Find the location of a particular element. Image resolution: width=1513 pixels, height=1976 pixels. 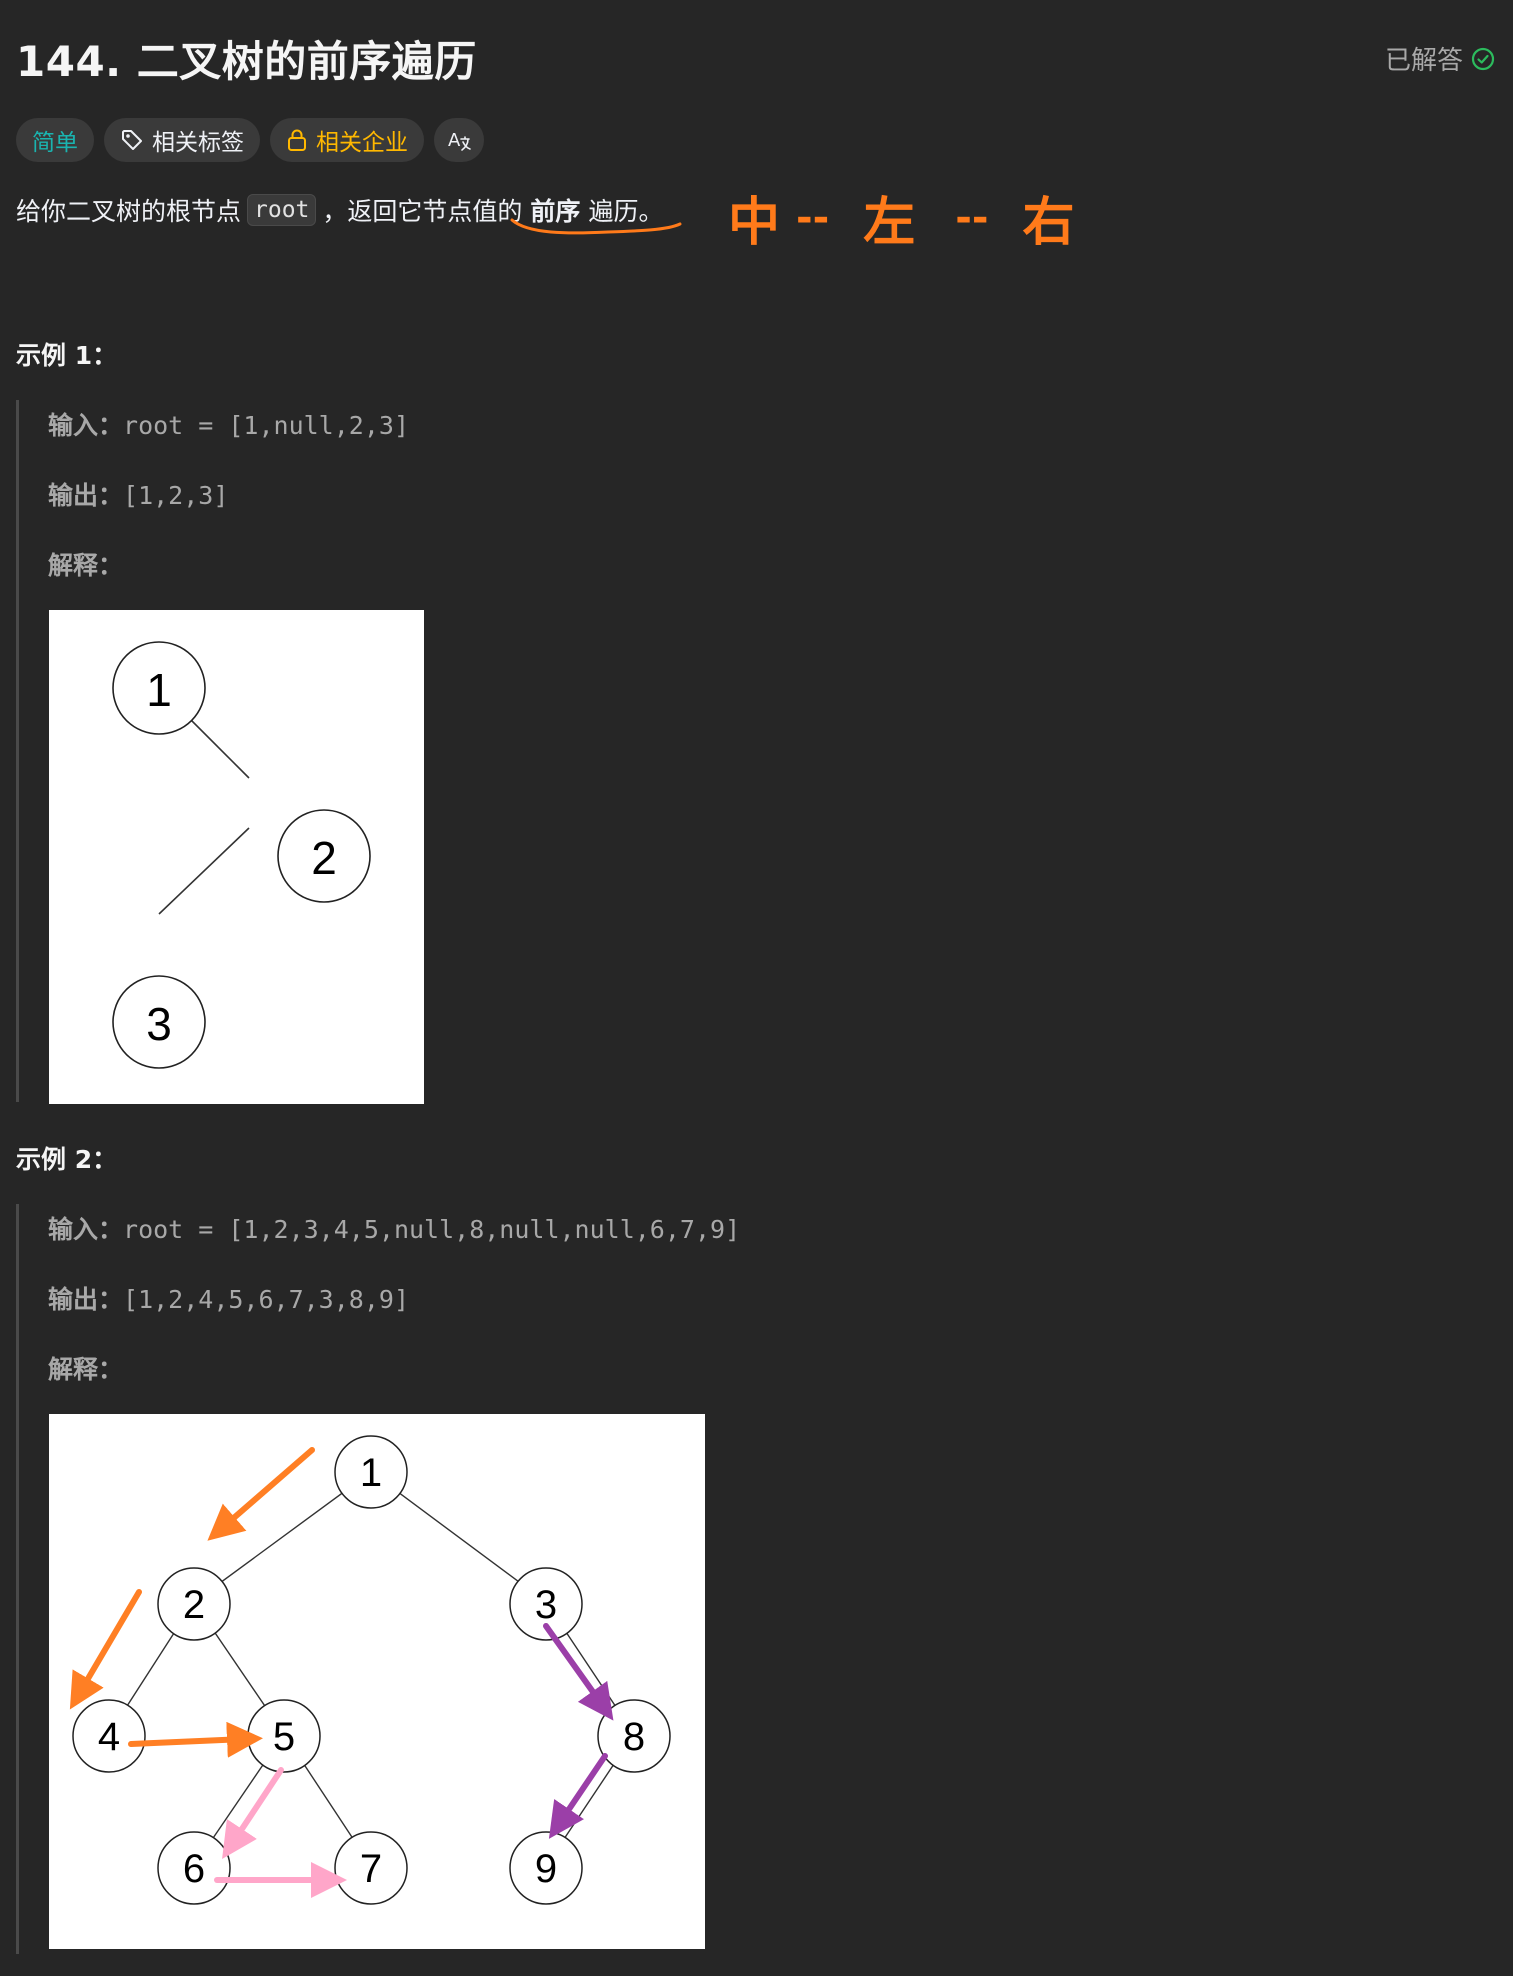

related-companies-button: 相关企业 is located at coordinates (347, 140).